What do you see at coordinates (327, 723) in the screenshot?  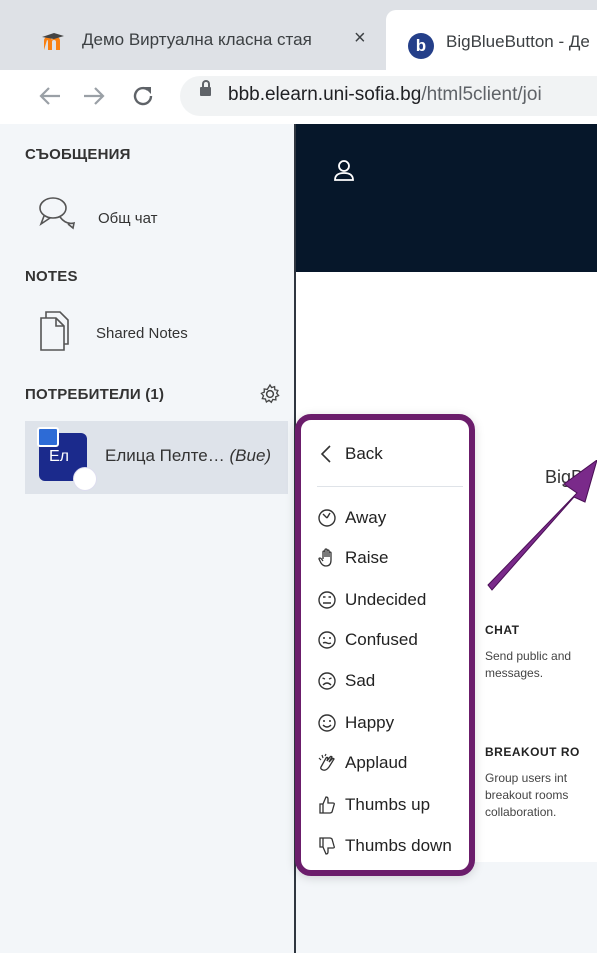 I see `happy-face-icon` at bounding box center [327, 723].